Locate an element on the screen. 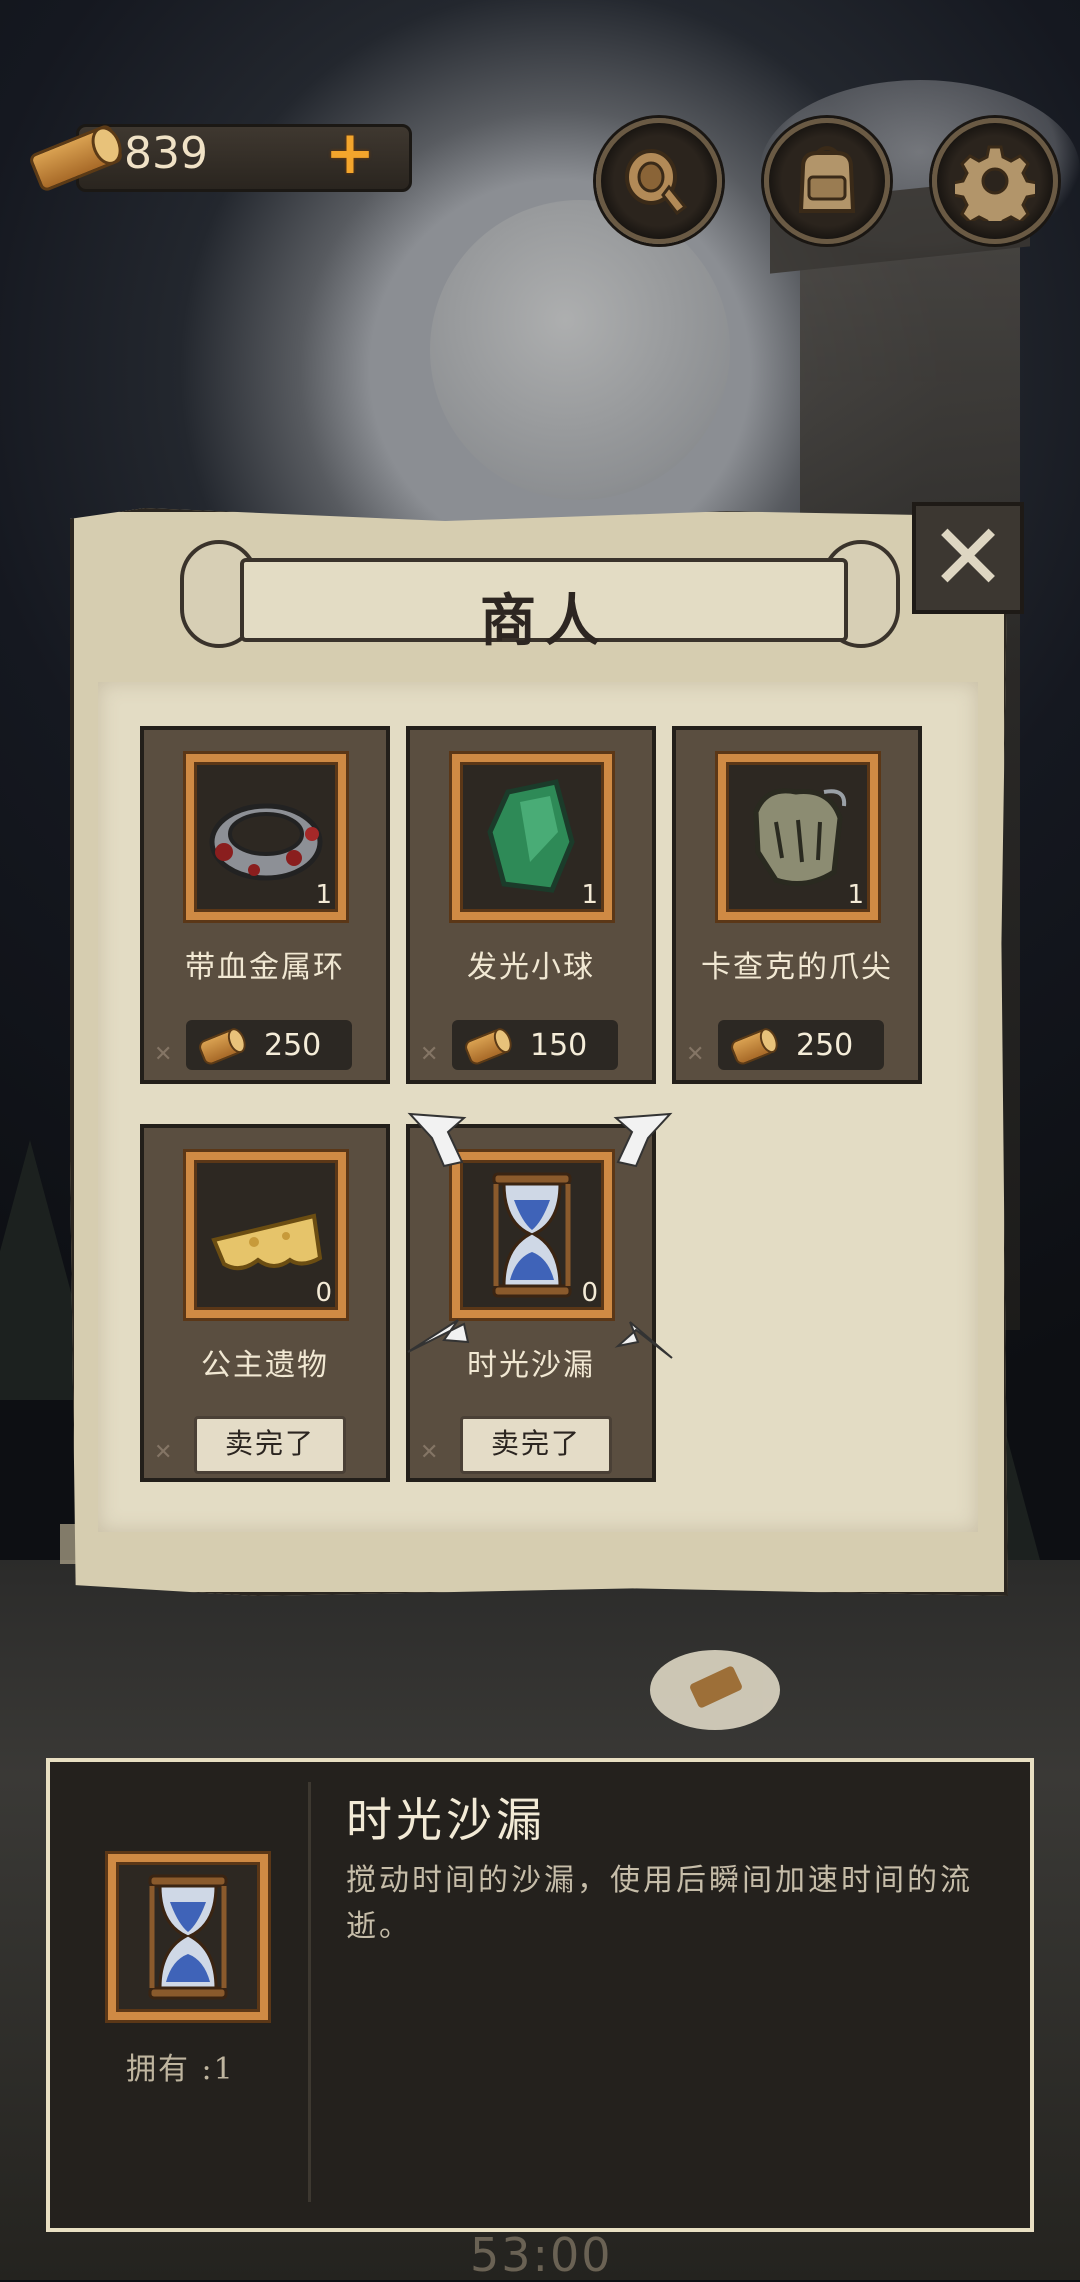  title-scroll-banner: 商人 is located at coordinates (540, 592).